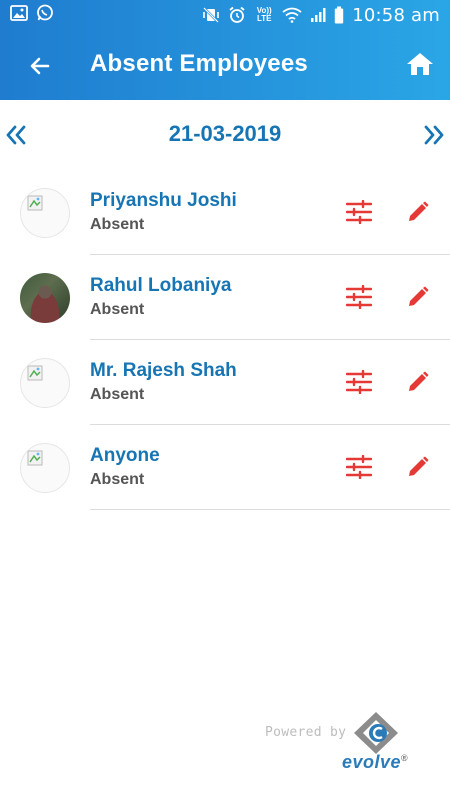 This screenshot has width=450, height=800. What do you see at coordinates (163, 370) in the screenshot?
I see `employee-name: Mr. Rajesh Shah` at bounding box center [163, 370].